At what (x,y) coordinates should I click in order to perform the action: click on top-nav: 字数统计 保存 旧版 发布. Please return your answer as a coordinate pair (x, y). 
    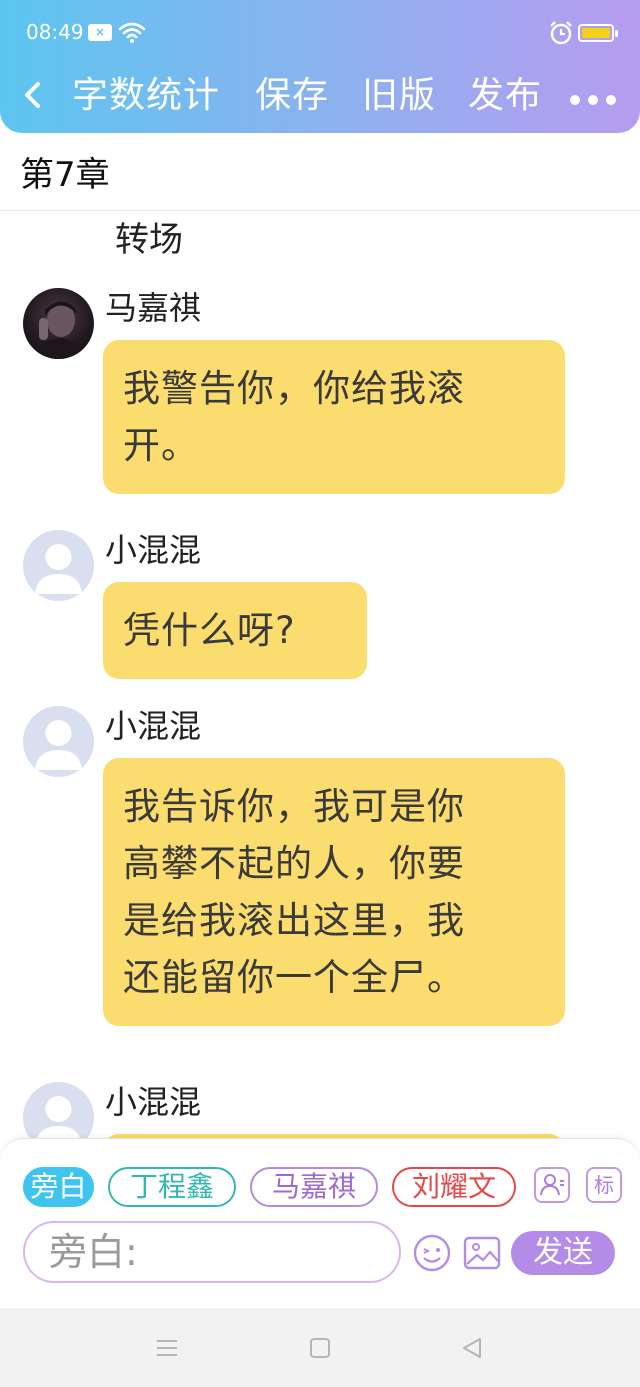
    Looking at the image, I should click on (320, 96).